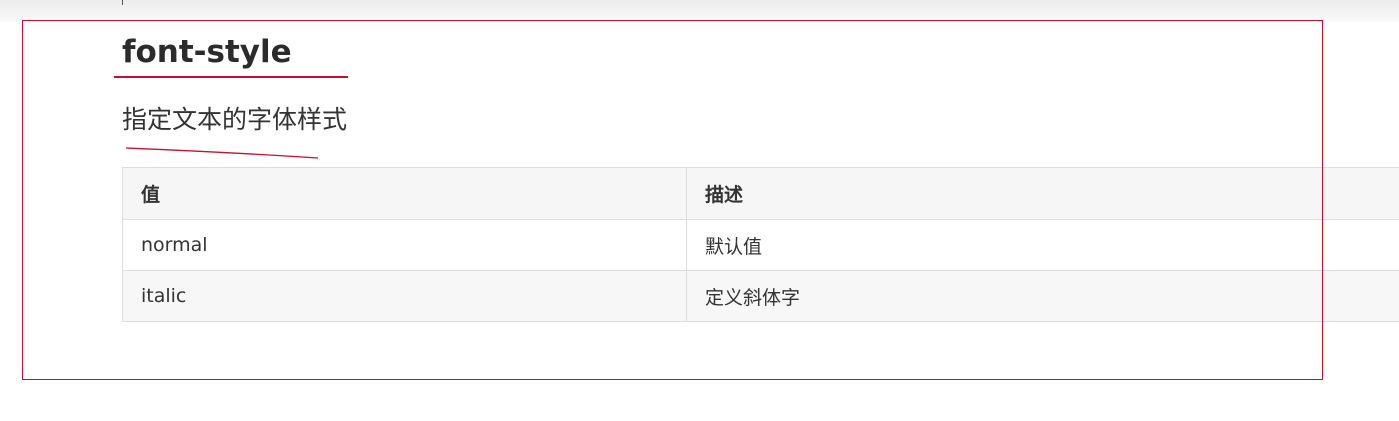 The height and width of the screenshot is (421, 1399). What do you see at coordinates (207, 52) in the screenshot?
I see `page-title: font-style` at bounding box center [207, 52].